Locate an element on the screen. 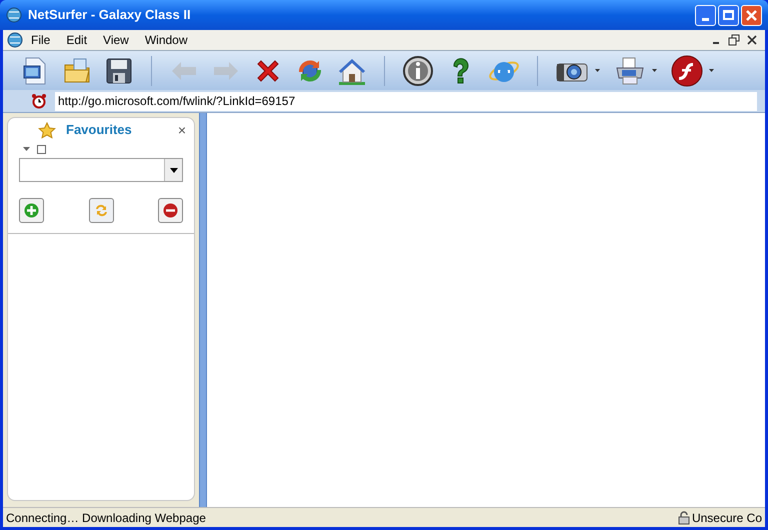 Image resolution: width=768 pixels, height=530 pixels. menu-item: Window is located at coordinates (166, 40).